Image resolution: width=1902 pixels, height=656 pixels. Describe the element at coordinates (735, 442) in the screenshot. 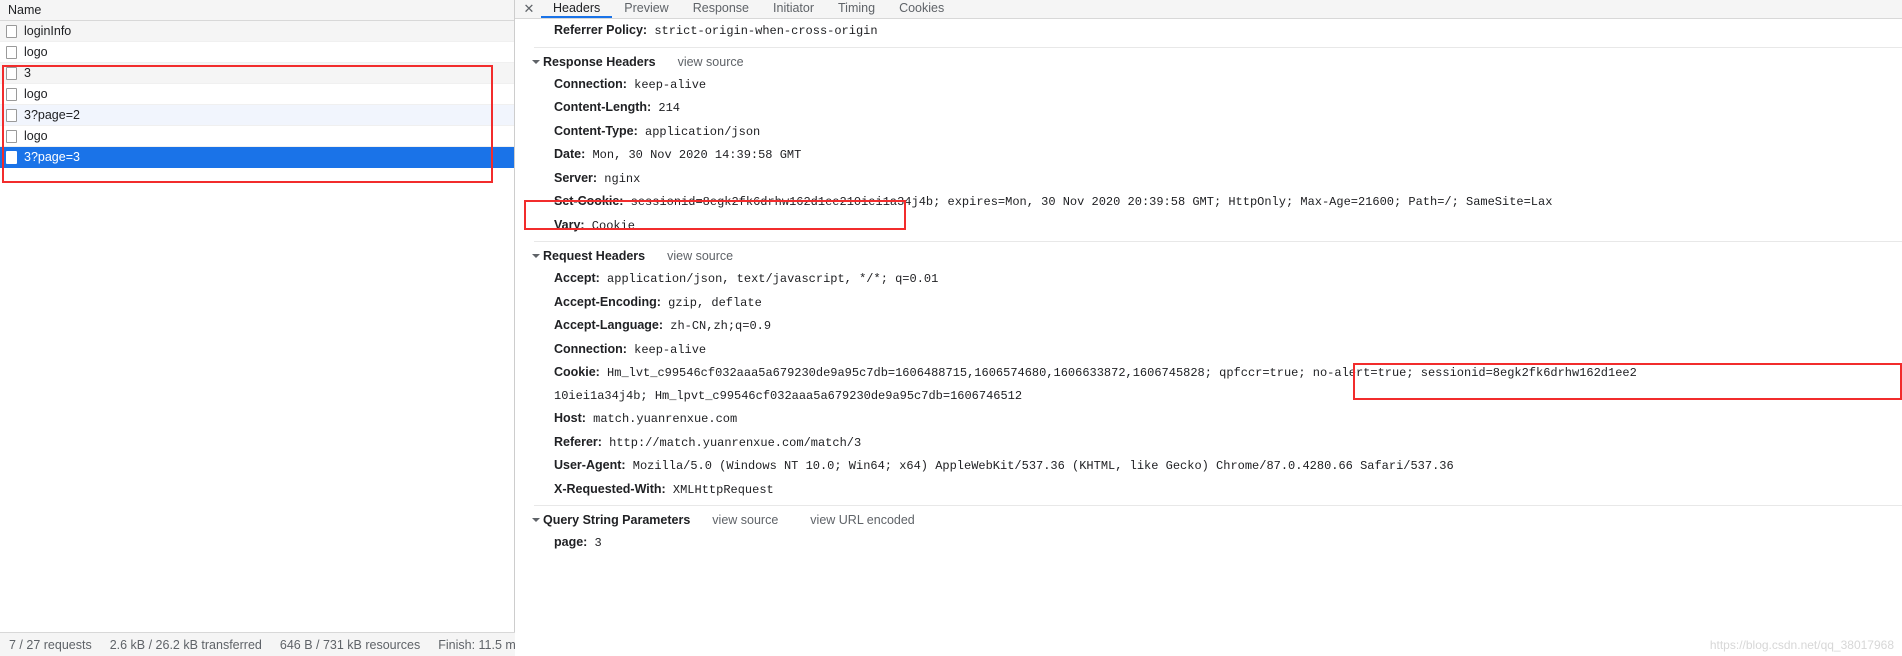

I see `header-value: http://match.yuanrenxue.com/match/3` at that location.